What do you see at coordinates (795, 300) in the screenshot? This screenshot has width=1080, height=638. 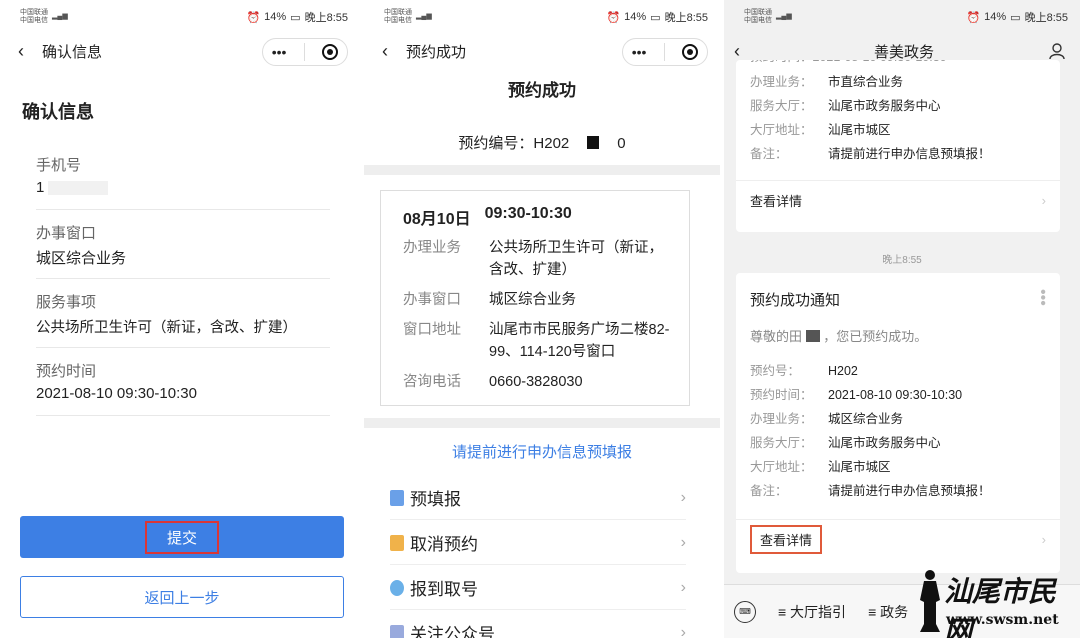 I see `notice-title: 预约成功通知` at bounding box center [795, 300].